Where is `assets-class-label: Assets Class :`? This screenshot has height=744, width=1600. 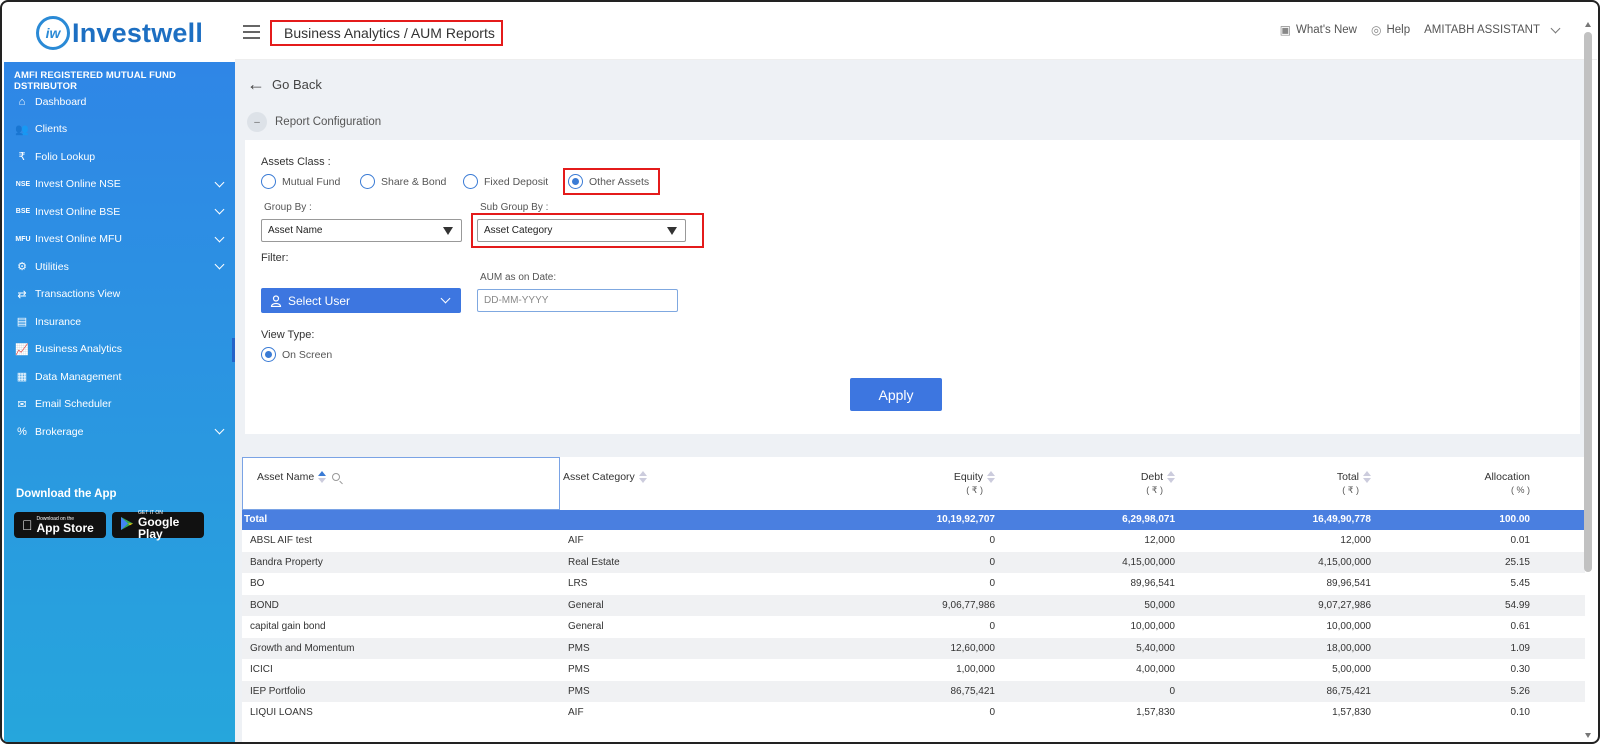 assets-class-label: Assets Class : is located at coordinates (296, 162).